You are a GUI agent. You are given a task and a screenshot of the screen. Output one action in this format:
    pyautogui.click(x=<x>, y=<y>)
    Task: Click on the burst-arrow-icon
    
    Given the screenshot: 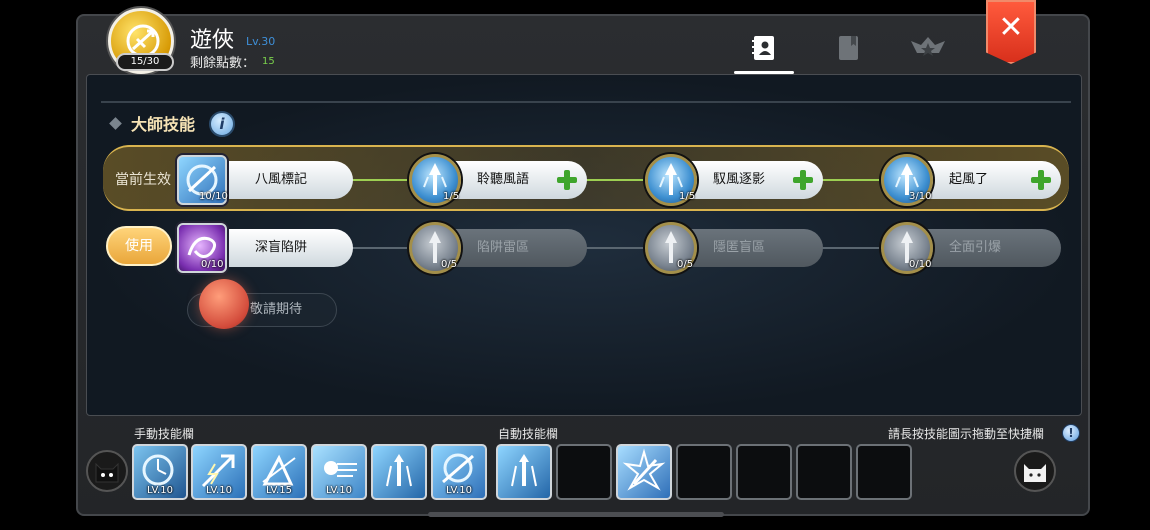 What is the action you would take?
    pyautogui.click(x=644, y=469)
    